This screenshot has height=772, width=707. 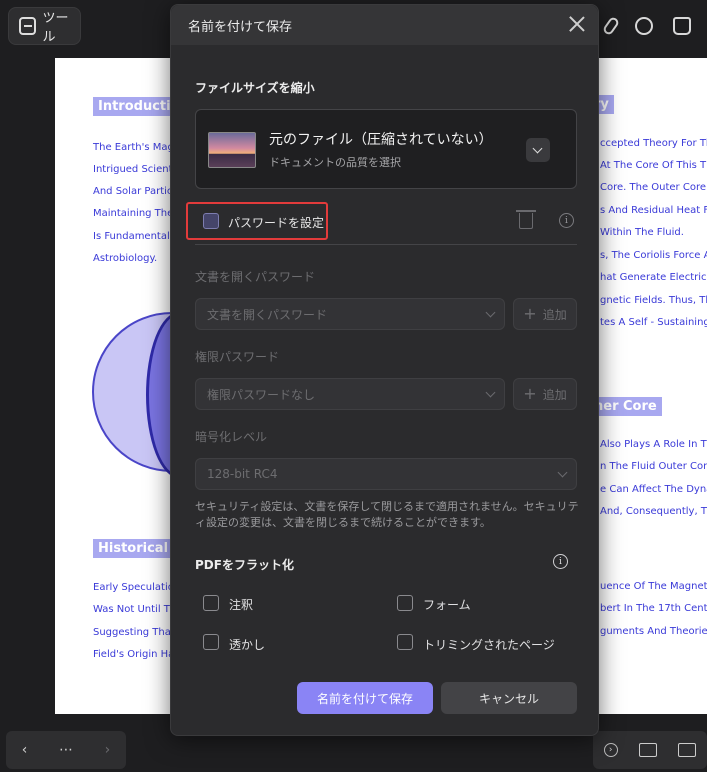 What do you see at coordinates (386, 149) in the screenshot?
I see `compression-select: 元のファイル（圧縮されていない） ドキュメントの品質を選択` at bounding box center [386, 149].